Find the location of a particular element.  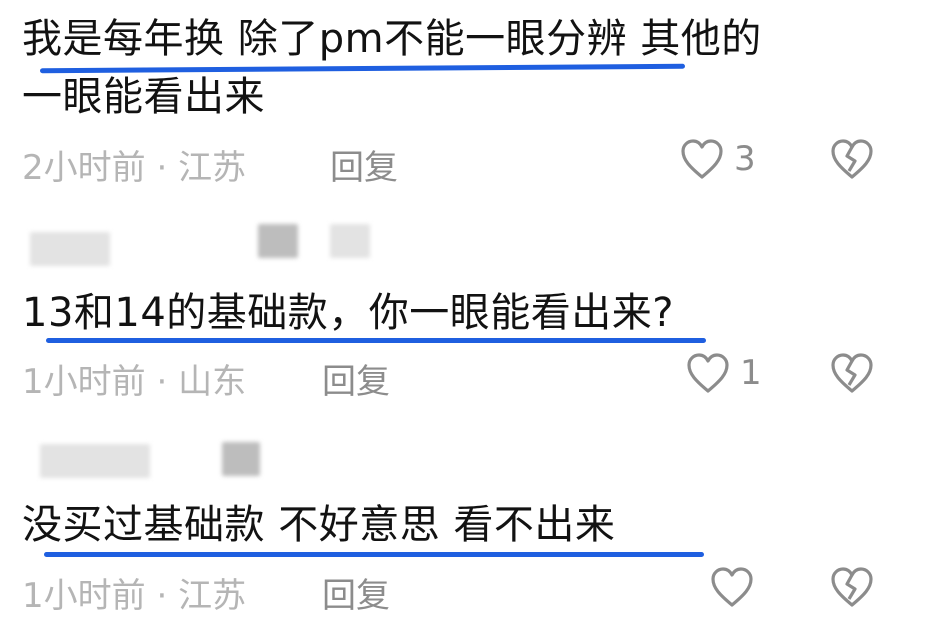

comment-meta: 2小时前 · 江苏 is located at coordinates (134, 164).